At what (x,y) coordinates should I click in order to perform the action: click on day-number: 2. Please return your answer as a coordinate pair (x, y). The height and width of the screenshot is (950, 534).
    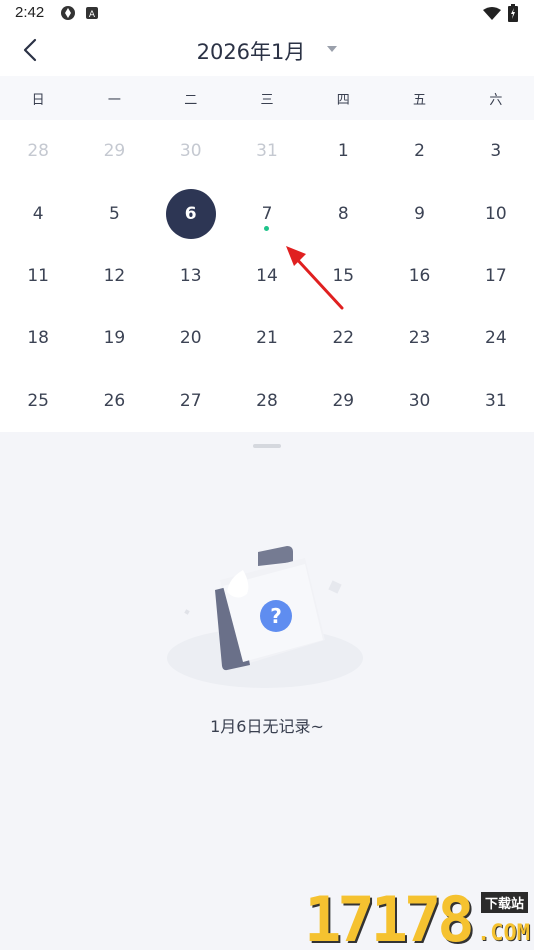
    Looking at the image, I should click on (419, 151).